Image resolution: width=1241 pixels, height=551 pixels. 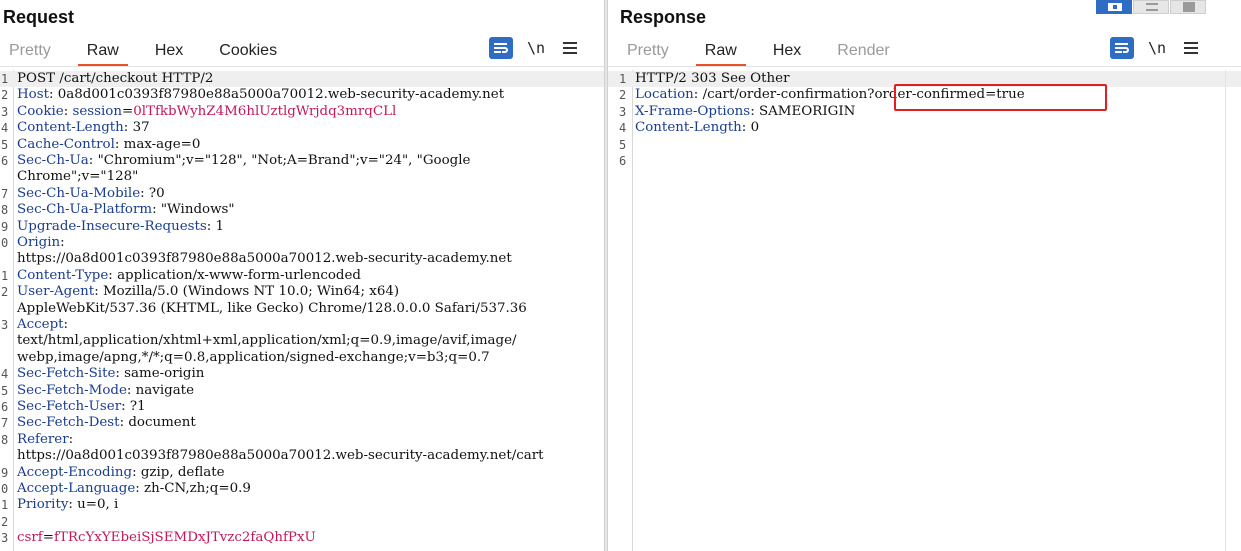 I want to click on code-line: 0 Origin:, so click(x=302, y=243).